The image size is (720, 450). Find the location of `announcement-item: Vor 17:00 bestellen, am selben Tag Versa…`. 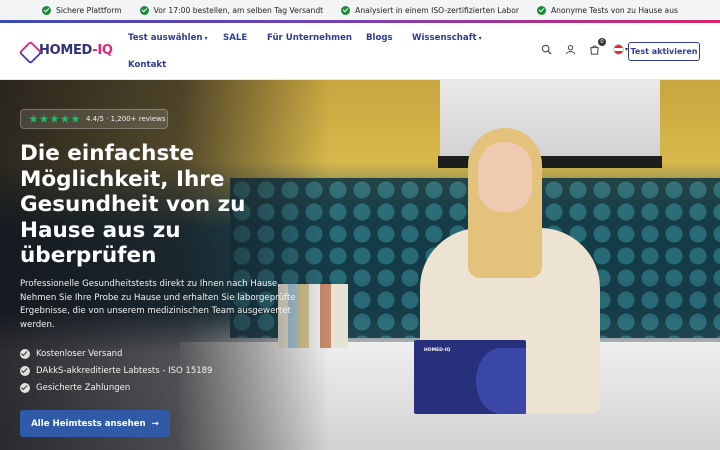

announcement-item: Vor 17:00 bestellen, am selben Tag Versa… is located at coordinates (231, 10).